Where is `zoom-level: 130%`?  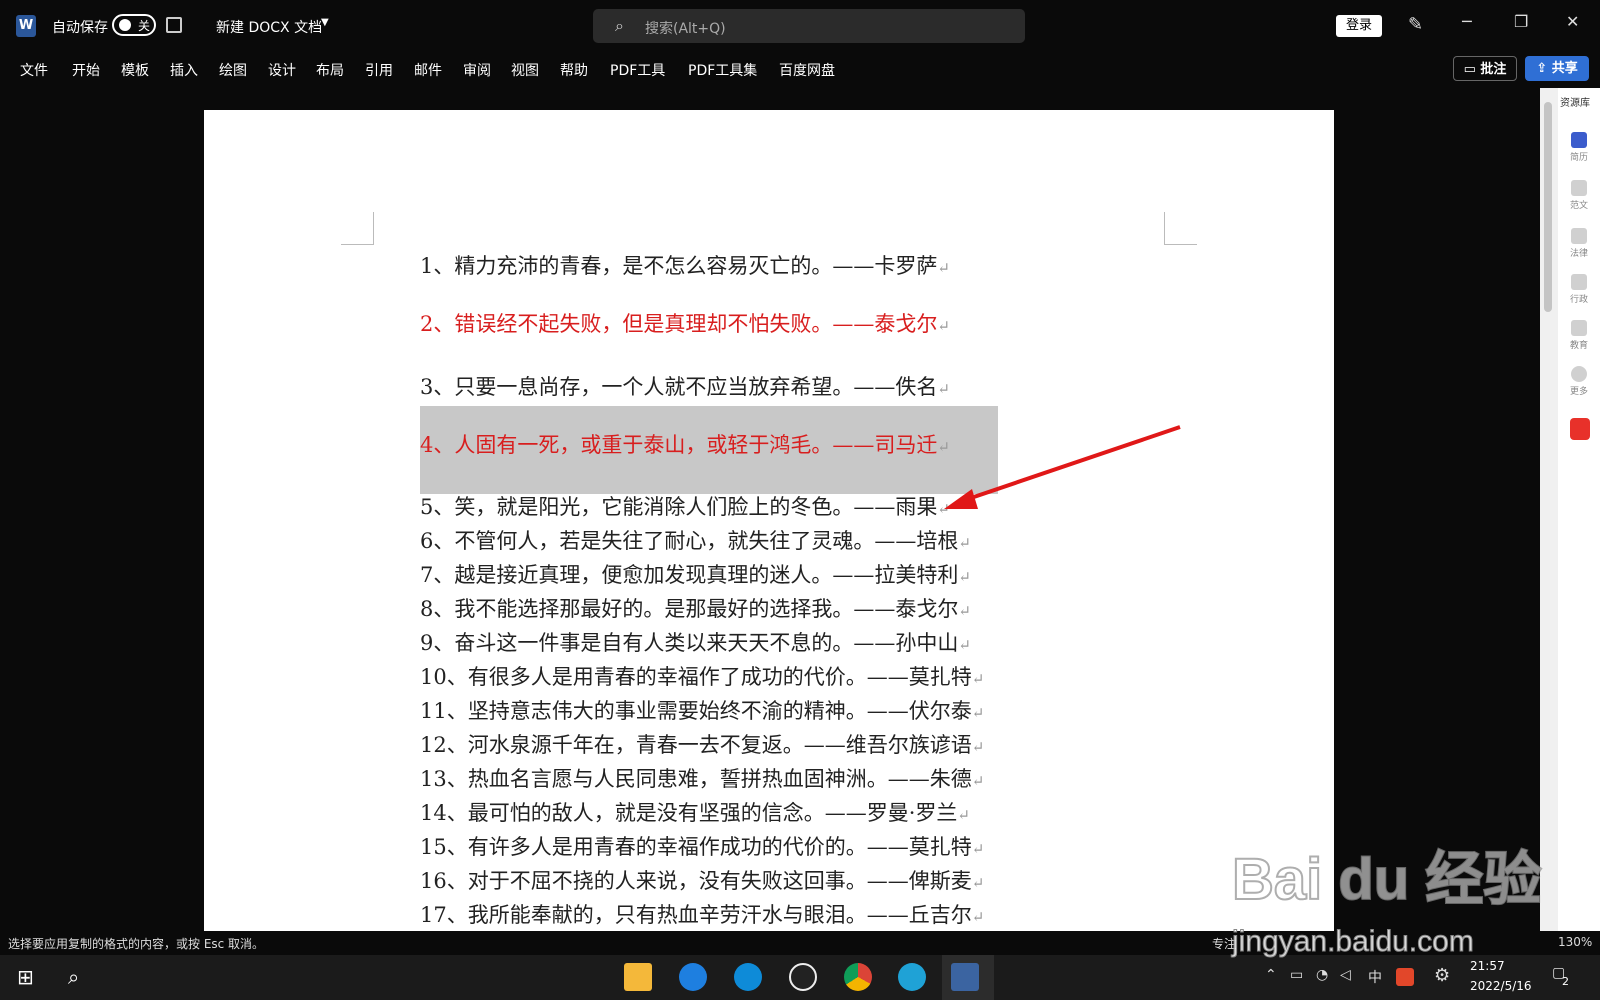
zoom-level: 130% is located at coordinates (1575, 942).